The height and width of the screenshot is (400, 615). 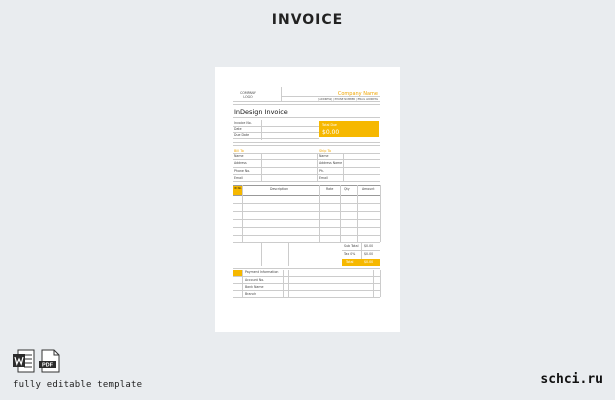 What do you see at coordinates (48, 366) in the screenshot?
I see `pdf-icon-label: PDF` at bounding box center [48, 366].